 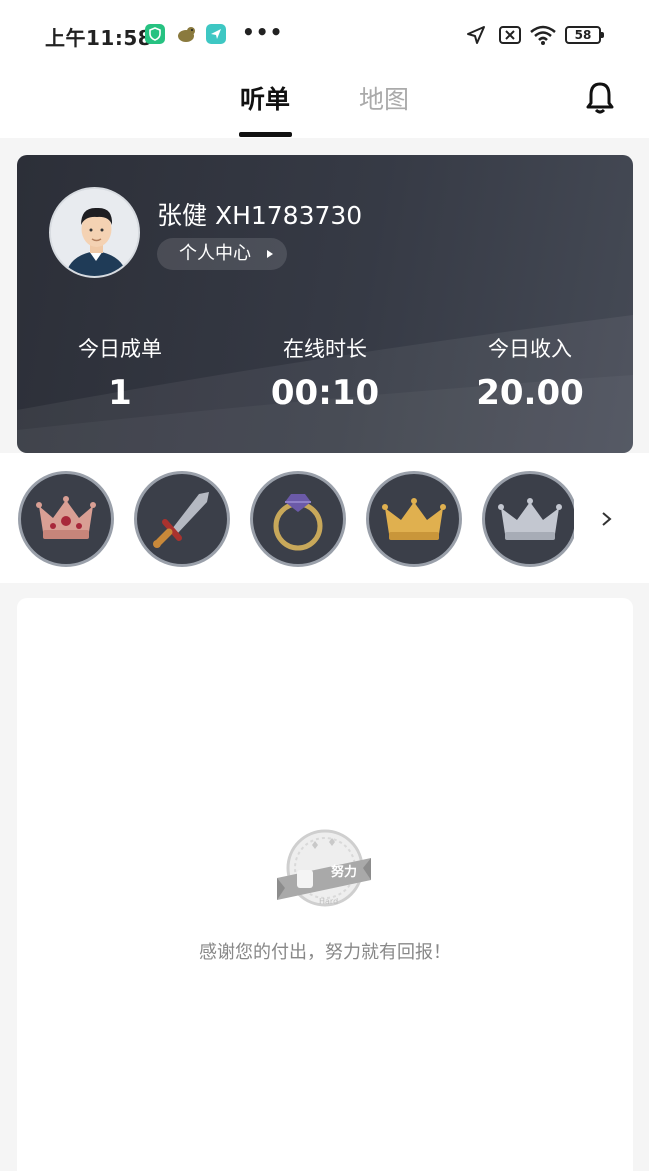 I want to click on avatar, so click(x=94, y=232).